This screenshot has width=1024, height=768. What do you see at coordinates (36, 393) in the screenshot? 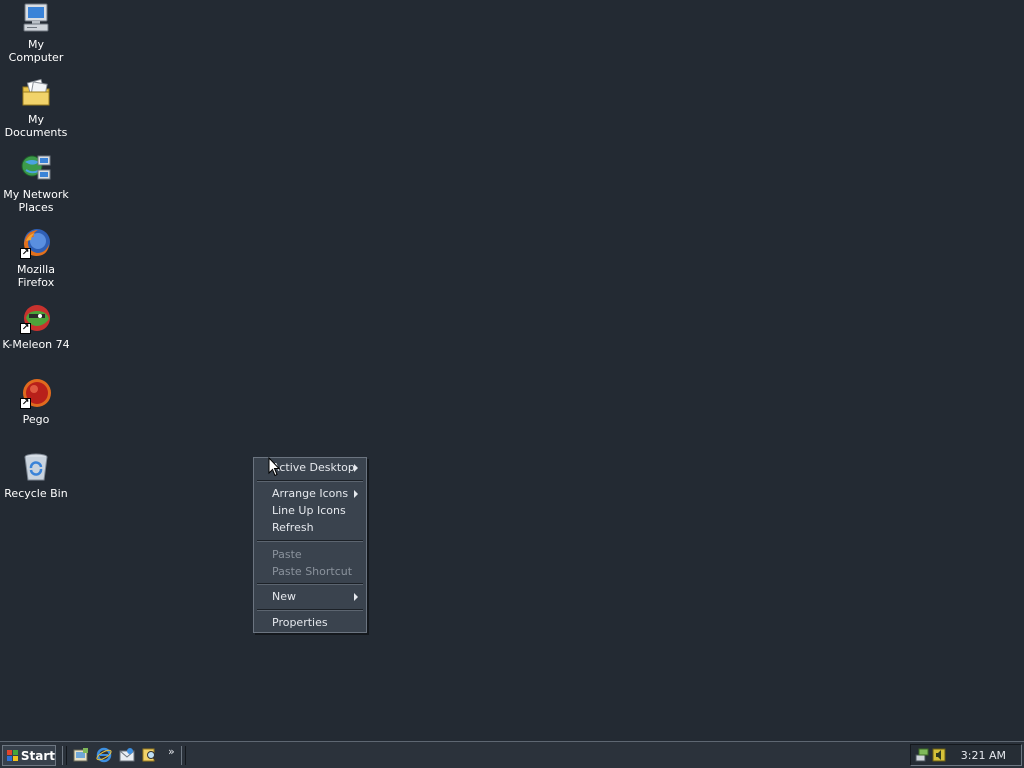
I see `pego-icon: ↗` at bounding box center [36, 393].